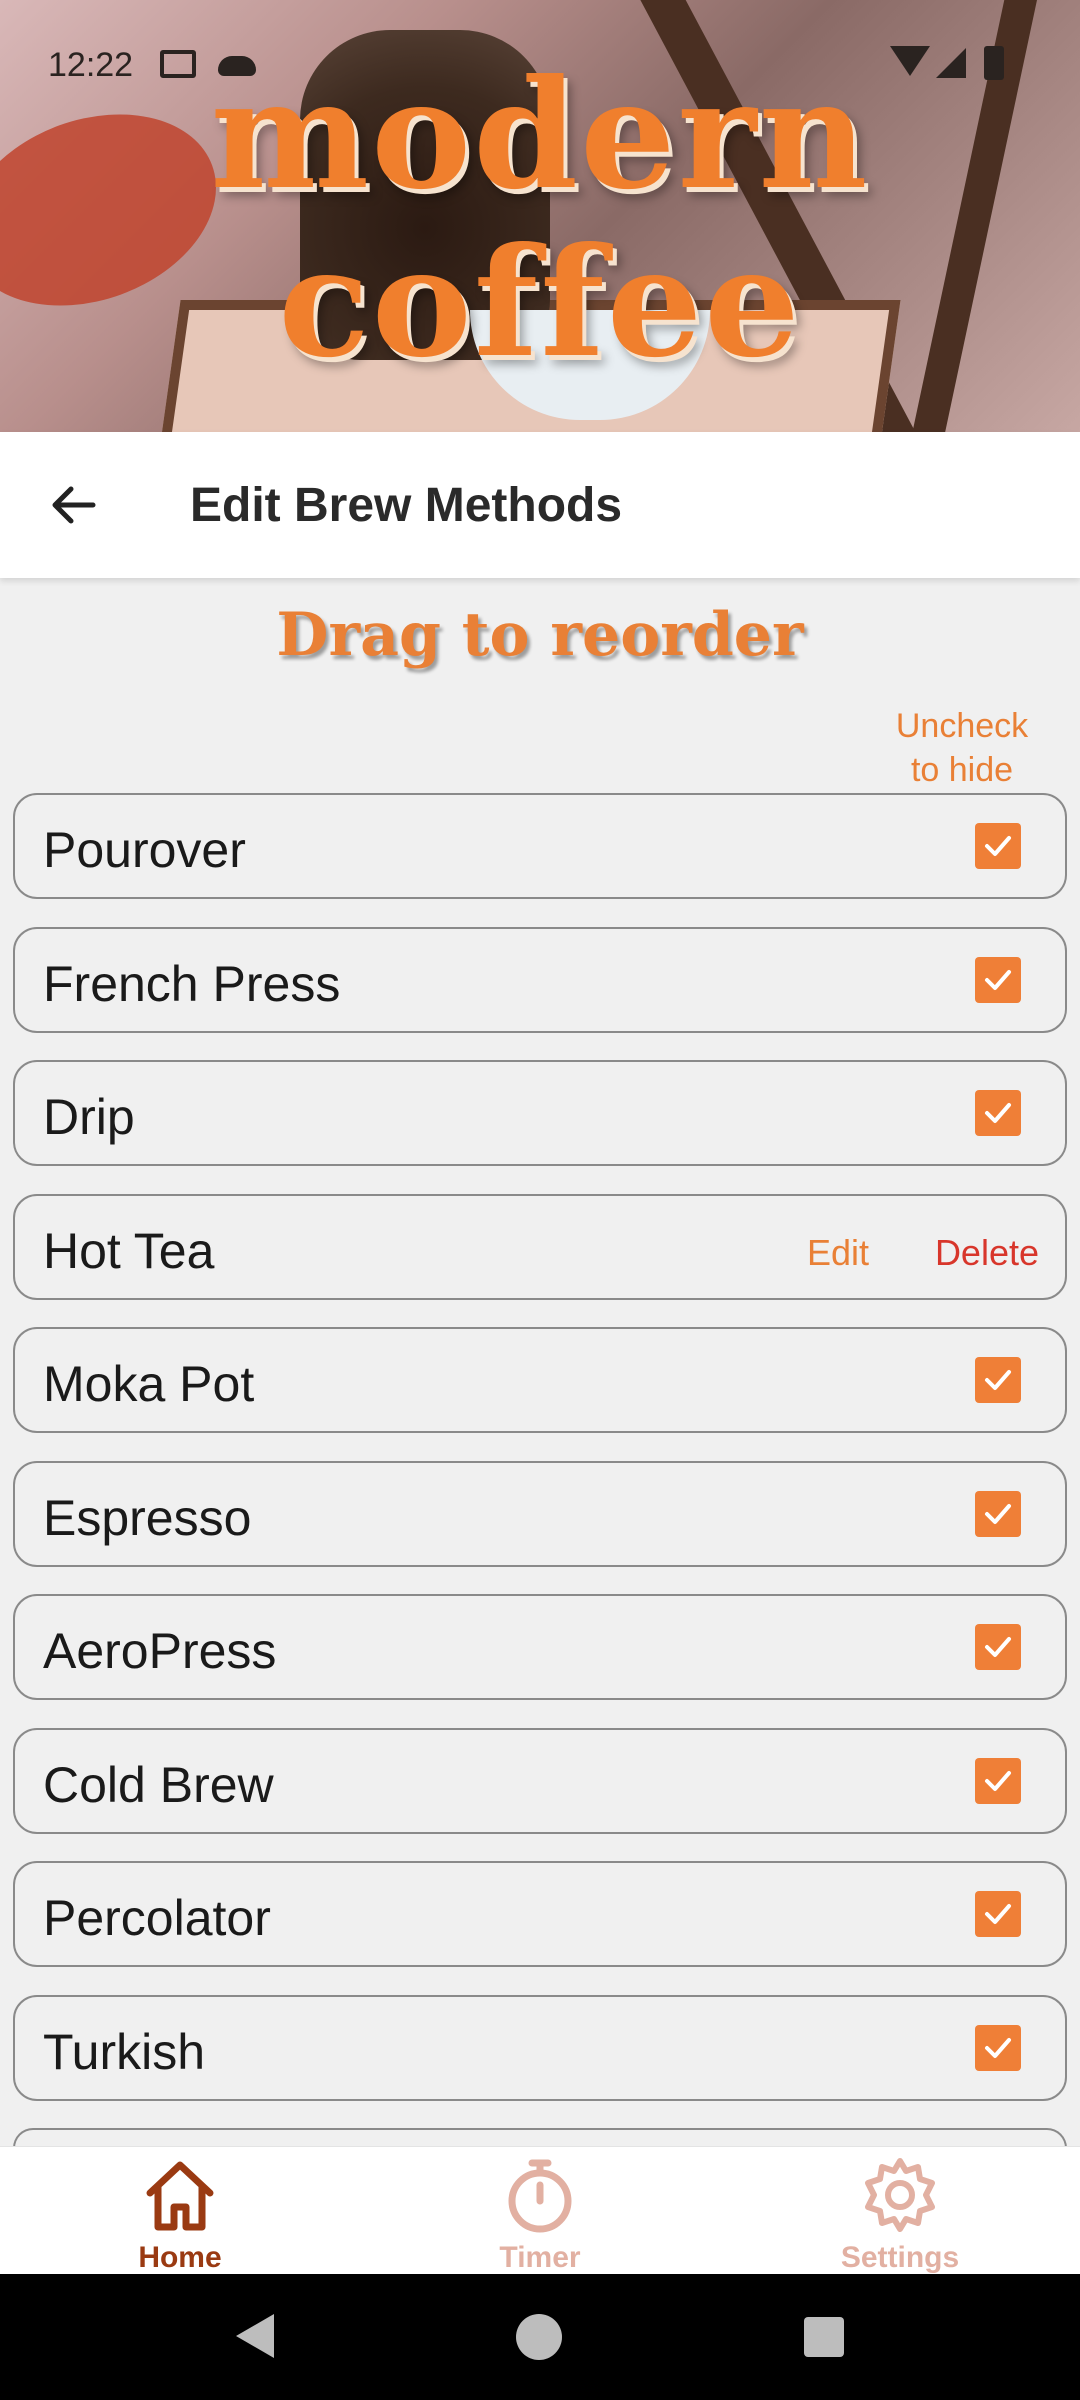 Image resolution: width=1080 pixels, height=2400 pixels. What do you see at coordinates (540, 635) in the screenshot?
I see `drag-hint-title: Drag to reorder` at bounding box center [540, 635].